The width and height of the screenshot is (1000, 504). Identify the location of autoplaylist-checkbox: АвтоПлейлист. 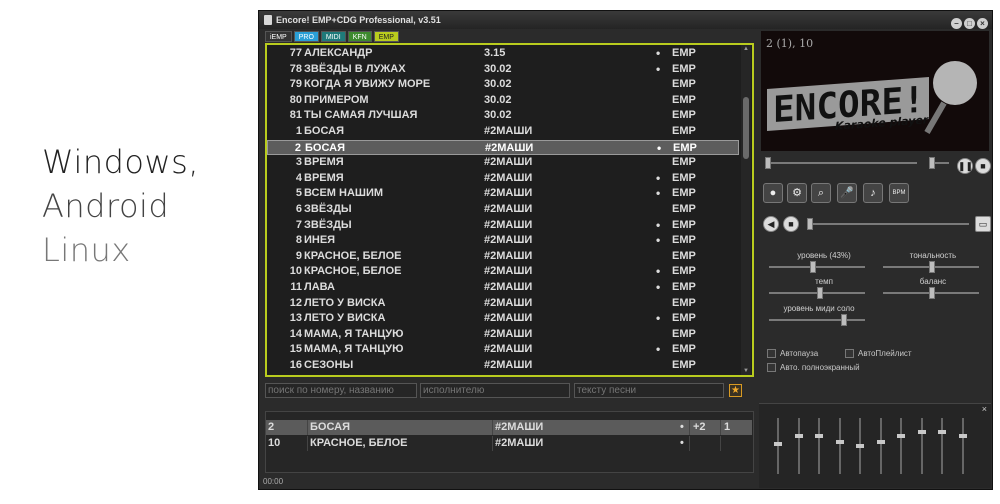
(878, 354).